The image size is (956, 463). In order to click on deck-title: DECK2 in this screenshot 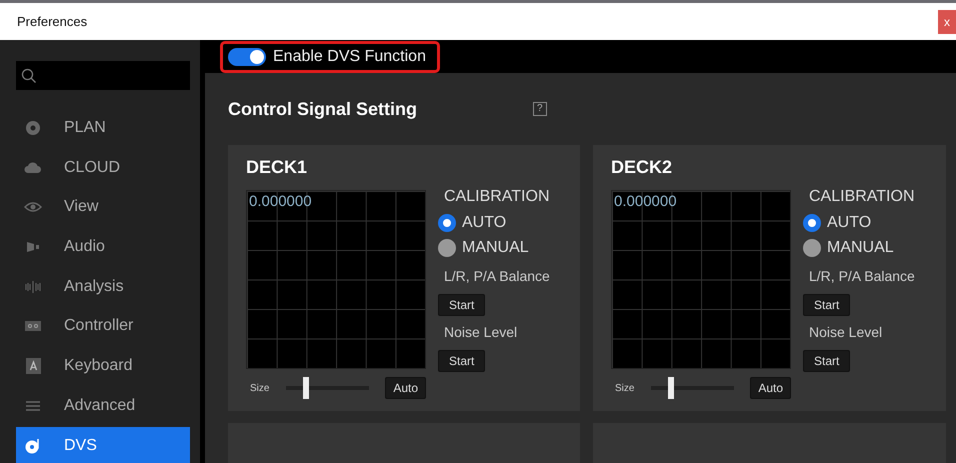, I will do `click(642, 167)`.